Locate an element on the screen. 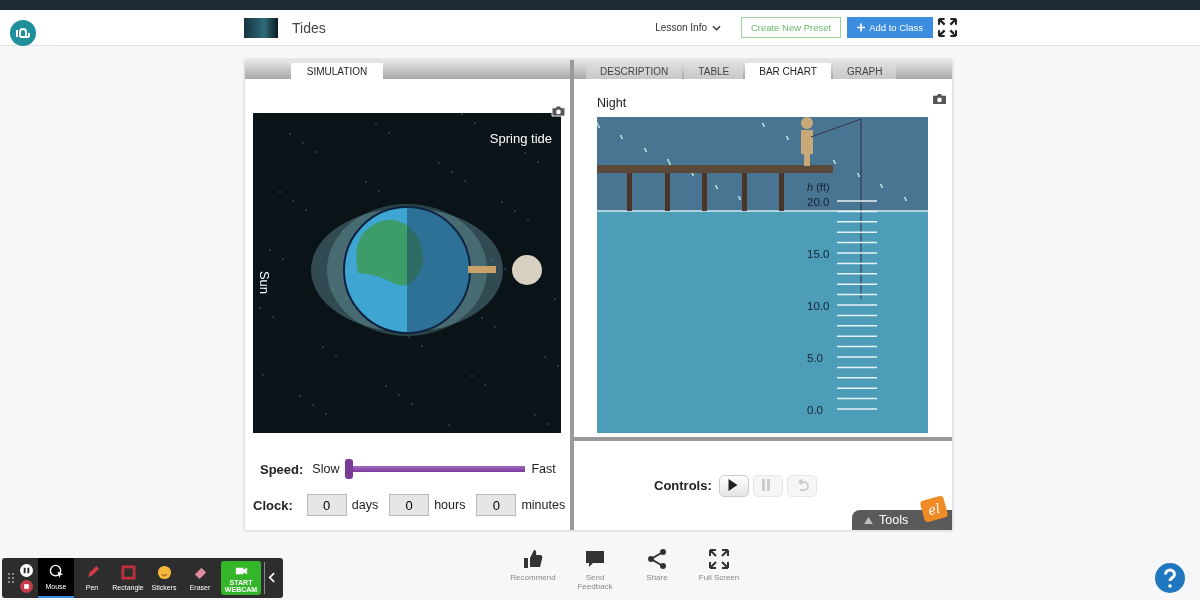 This screenshot has height=600, width=1200. clock-label: Clock: is located at coordinates (273, 505).